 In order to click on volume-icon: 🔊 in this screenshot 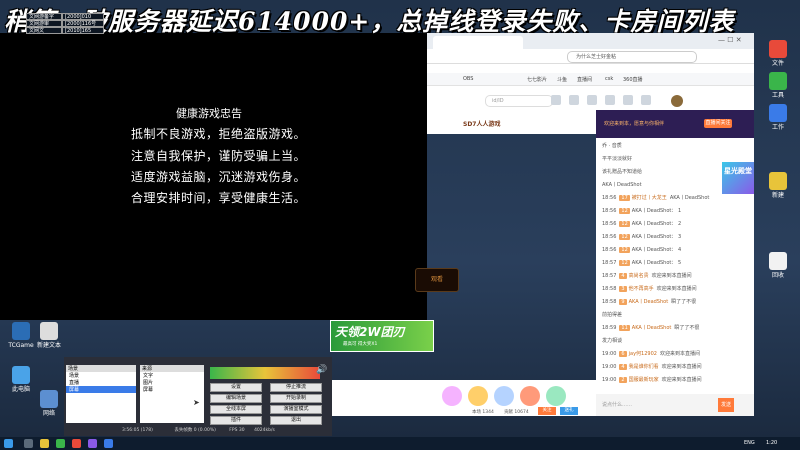, I will do `click(321, 370)`.